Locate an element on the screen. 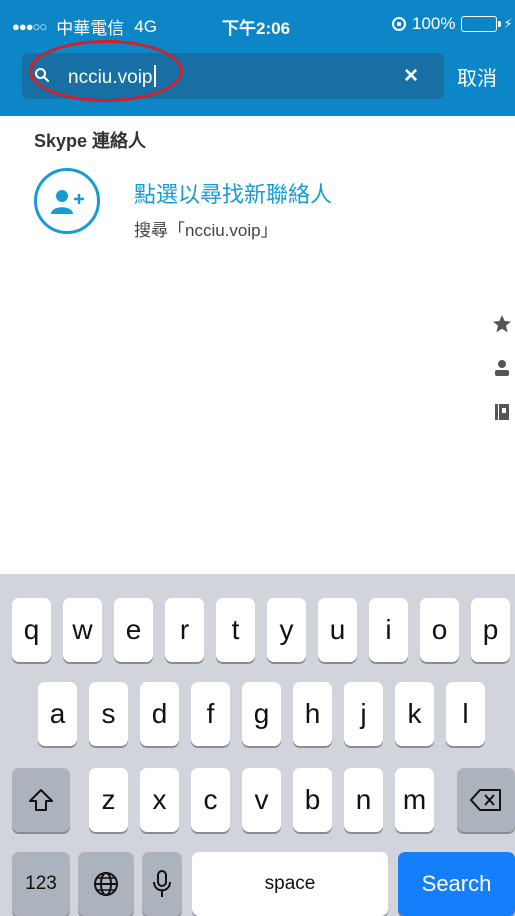 The height and width of the screenshot is (916, 515). key-j: j is located at coordinates (363, 714).